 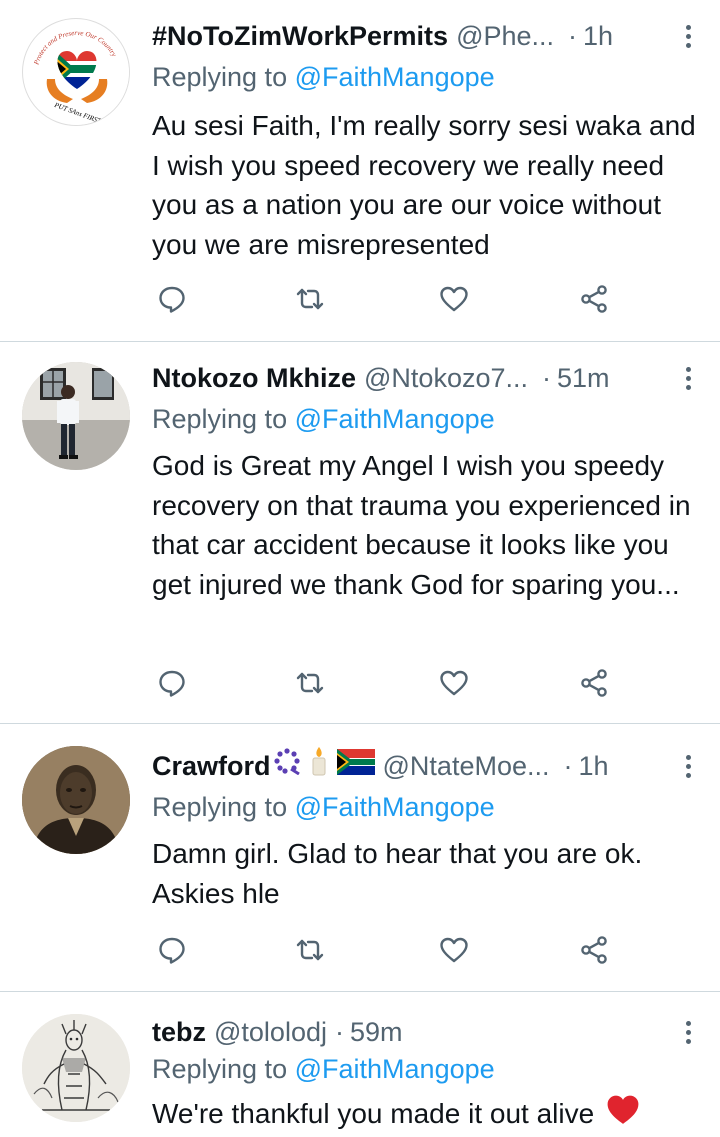 I want to click on display-name: #NoToZimWorkPermits, so click(x=300, y=36).